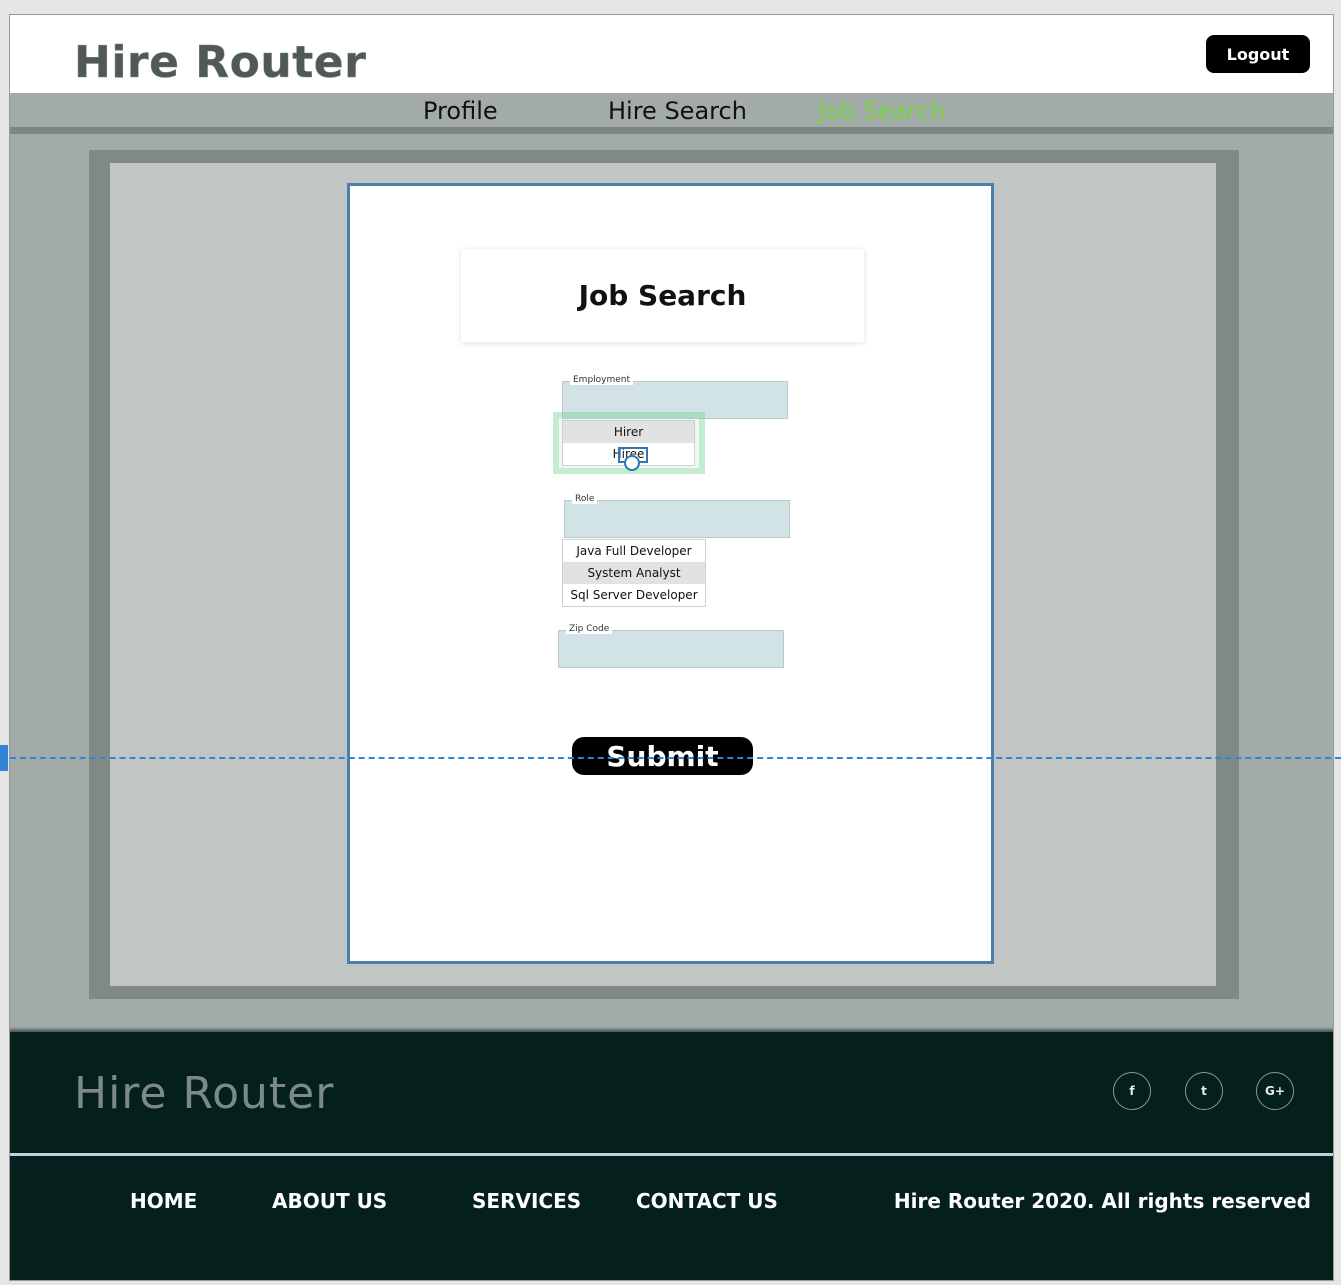 Image resolution: width=1341 pixels, height=1285 pixels. What do you see at coordinates (677, 111) in the screenshot?
I see `nav-item-hire-search: Hire Search` at bounding box center [677, 111].